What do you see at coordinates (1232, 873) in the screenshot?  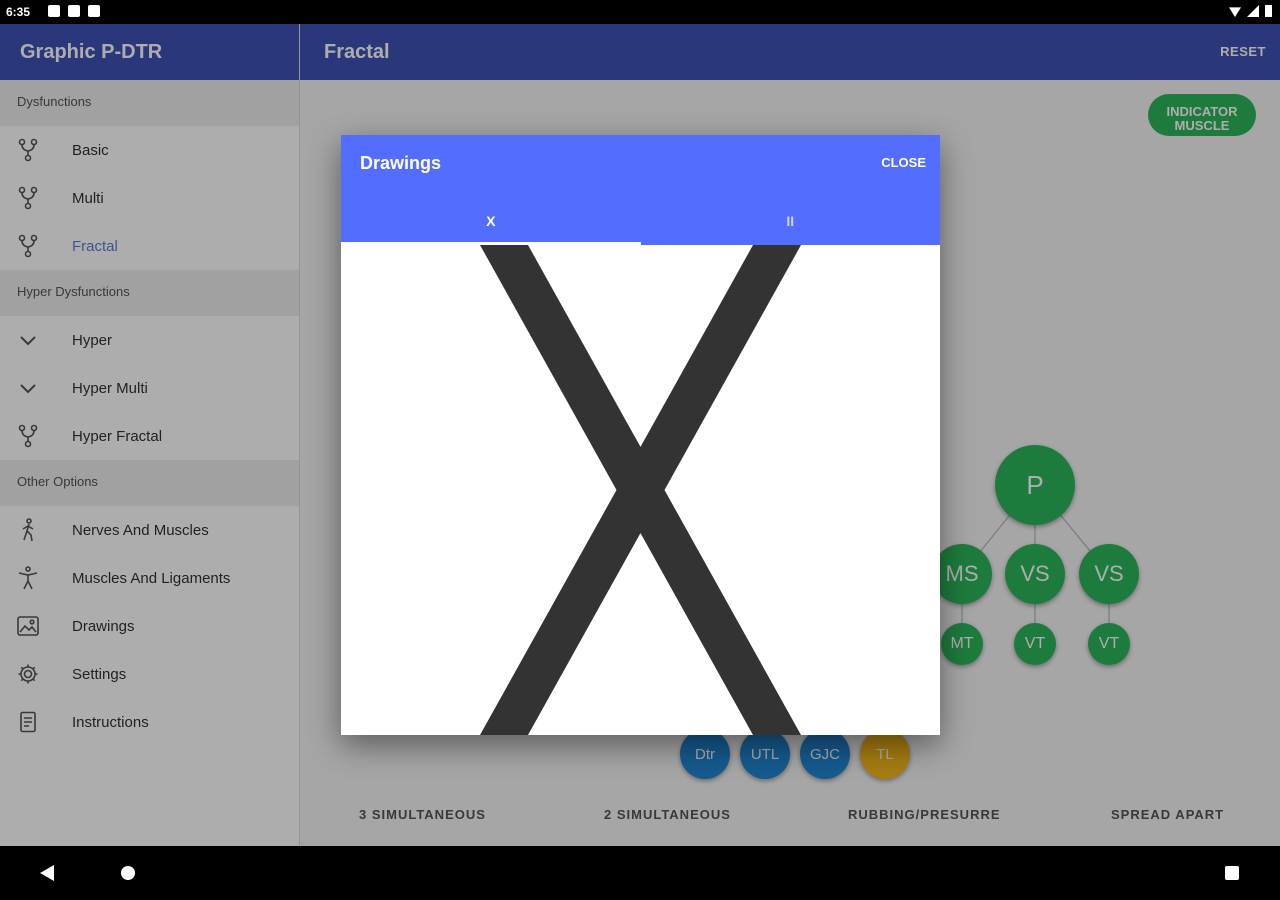 I see `recent-apps-icon` at bounding box center [1232, 873].